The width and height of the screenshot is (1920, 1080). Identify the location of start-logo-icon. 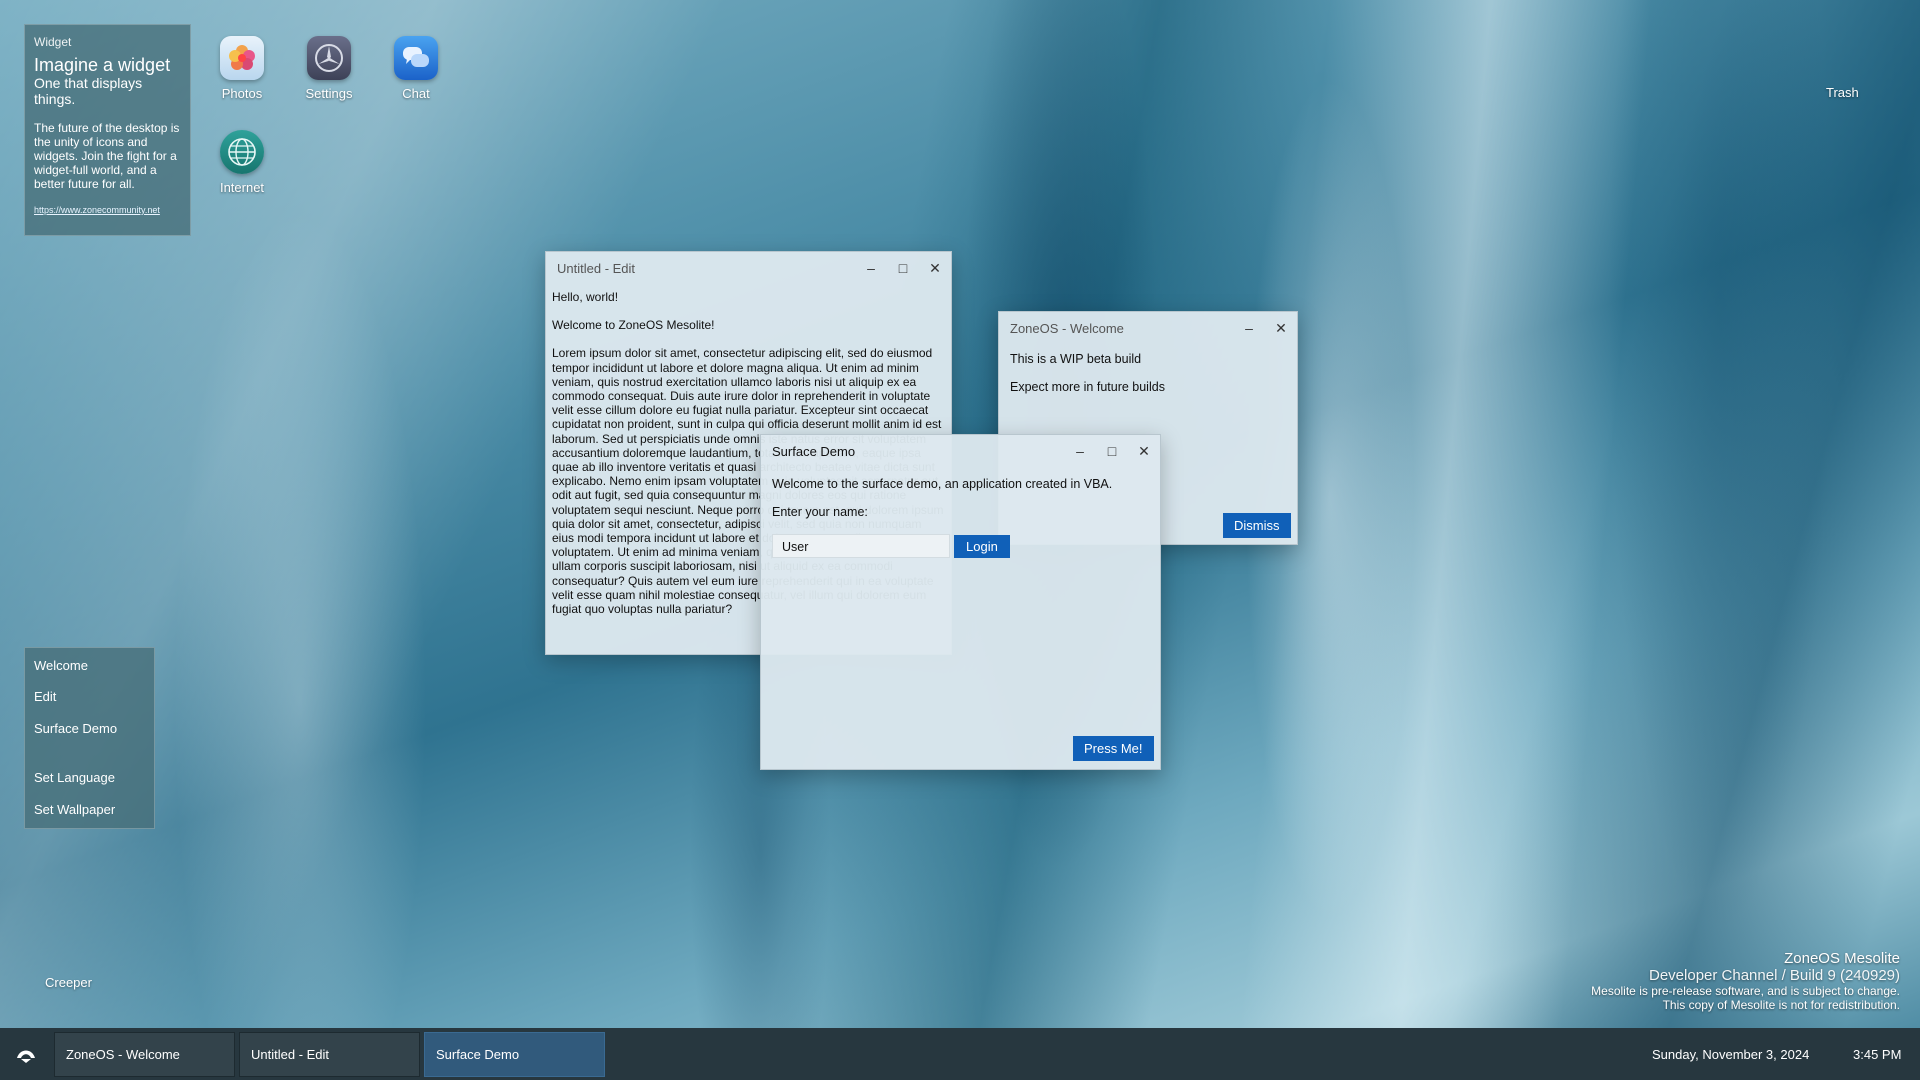
(26, 1056).